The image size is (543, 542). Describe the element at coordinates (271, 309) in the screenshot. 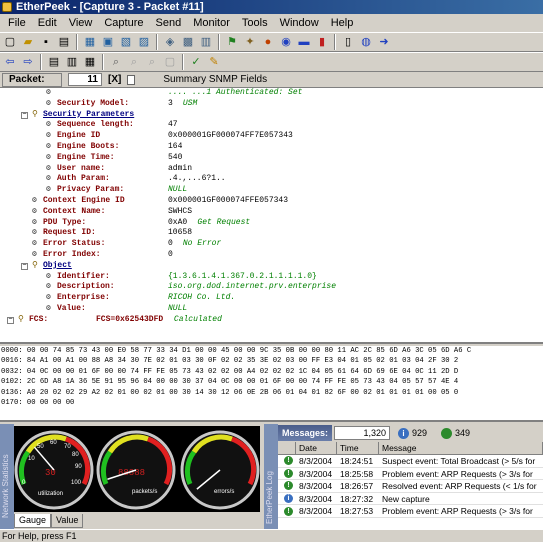

I see `decode-row: ⚙ Value: NULL` at that location.